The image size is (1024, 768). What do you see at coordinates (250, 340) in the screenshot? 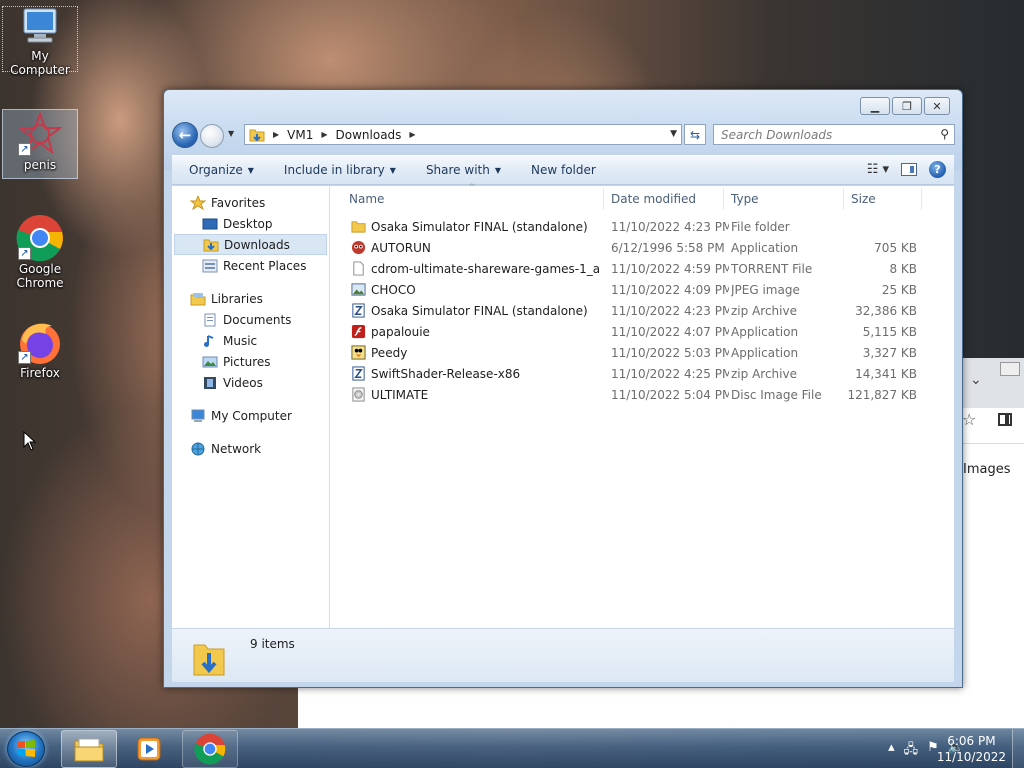
I see `nav-music: Music` at bounding box center [250, 340].